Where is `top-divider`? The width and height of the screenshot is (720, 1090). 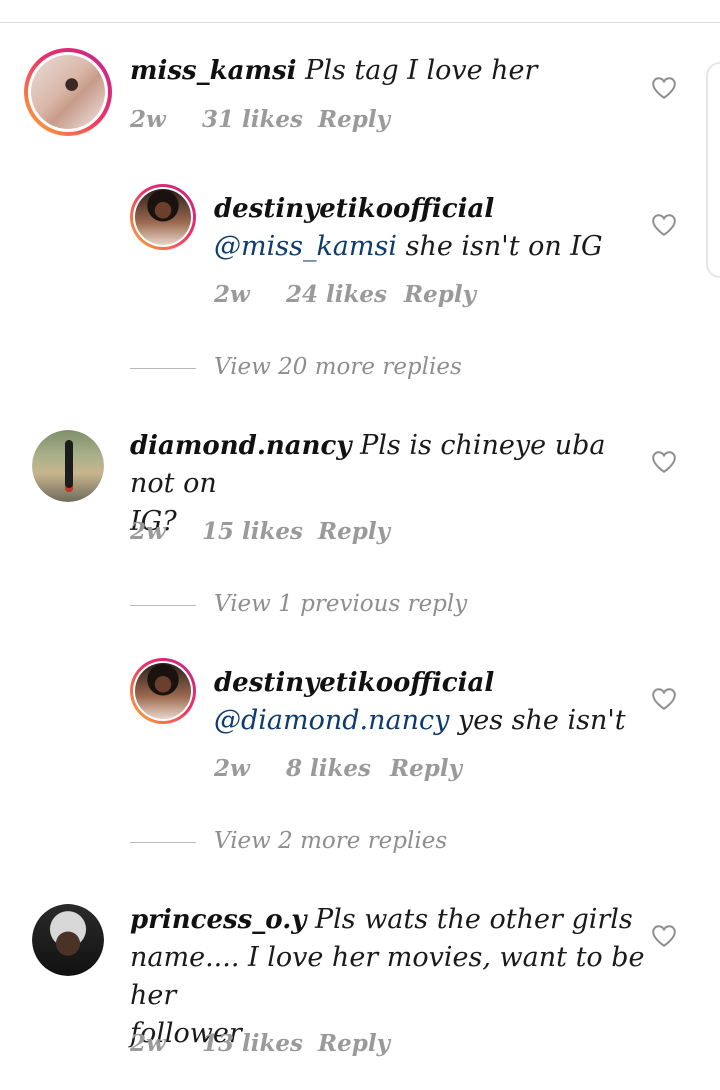
top-divider is located at coordinates (360, 22).